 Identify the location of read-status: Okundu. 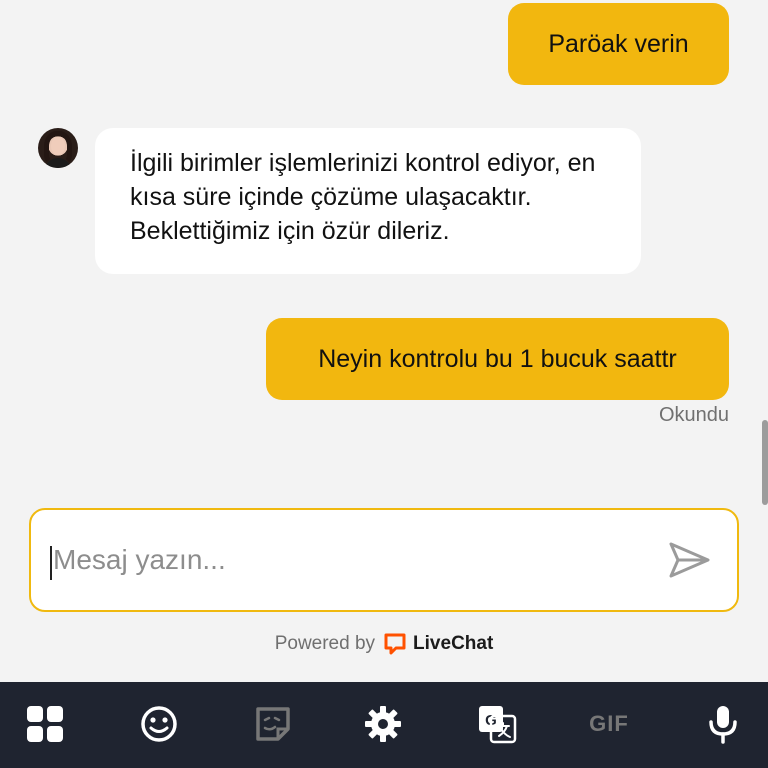
(693, 415).